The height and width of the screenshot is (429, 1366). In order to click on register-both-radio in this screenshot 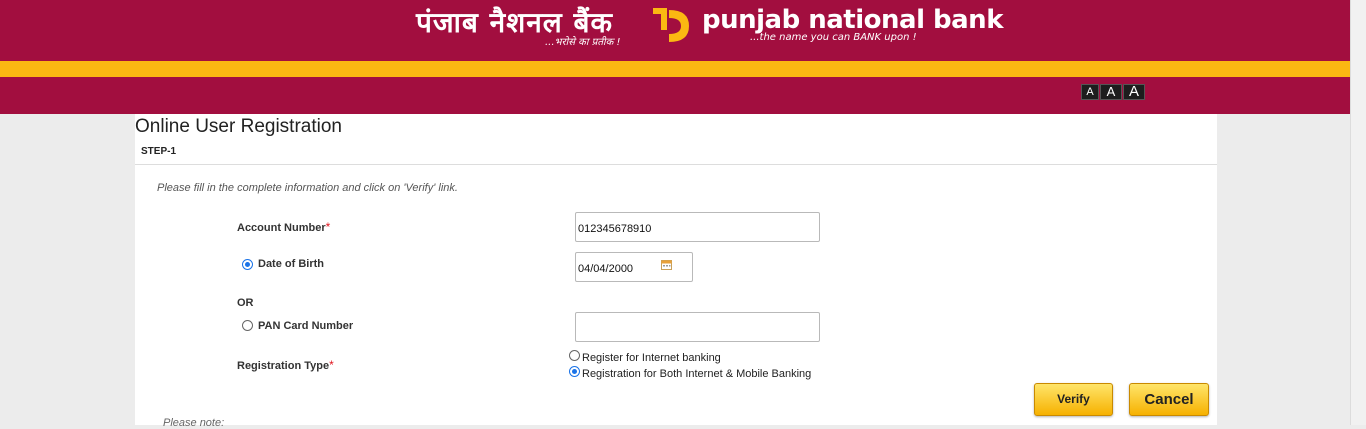, I will do `click(574, 371)`.